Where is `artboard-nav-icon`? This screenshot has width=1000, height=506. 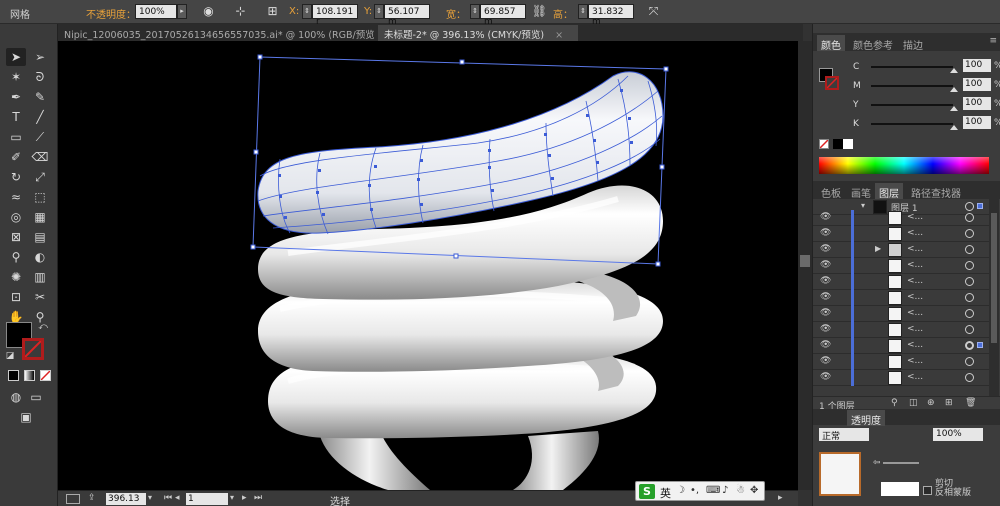
artboard-nav-icon is located at coordinates (73, 499).